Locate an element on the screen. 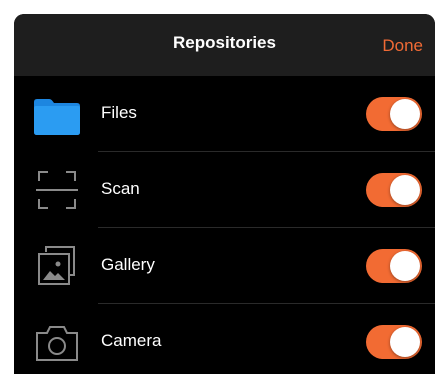  repository-label-files: Files is located at coordinates (119, 112).